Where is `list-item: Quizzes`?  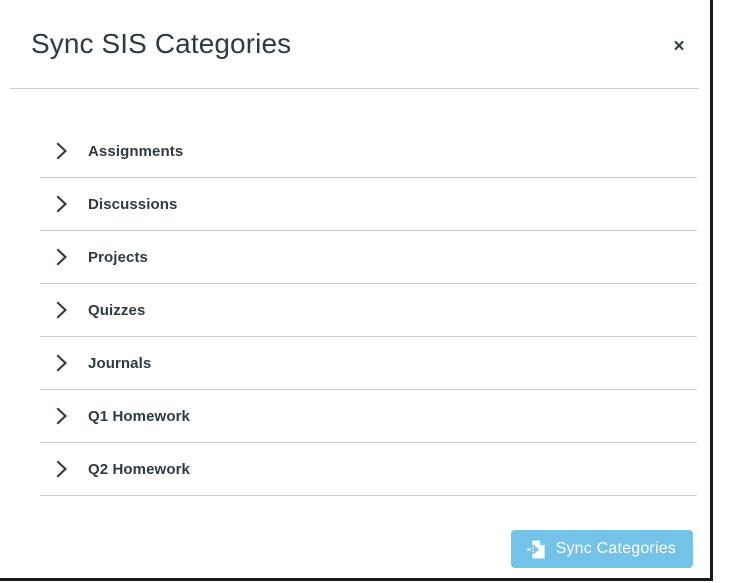
list-item: Quizzes is located at coordinates (368, 310).